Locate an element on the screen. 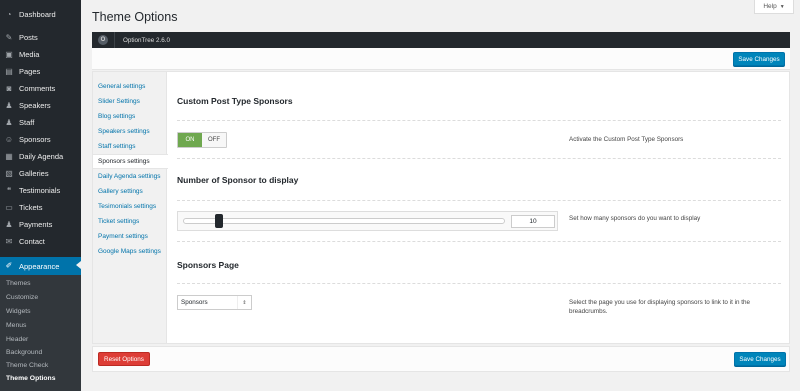 Image resolution: width=800 pixels, height=391 pixels. submenu-item-menus: Menus is located at coordinates (16, 325).